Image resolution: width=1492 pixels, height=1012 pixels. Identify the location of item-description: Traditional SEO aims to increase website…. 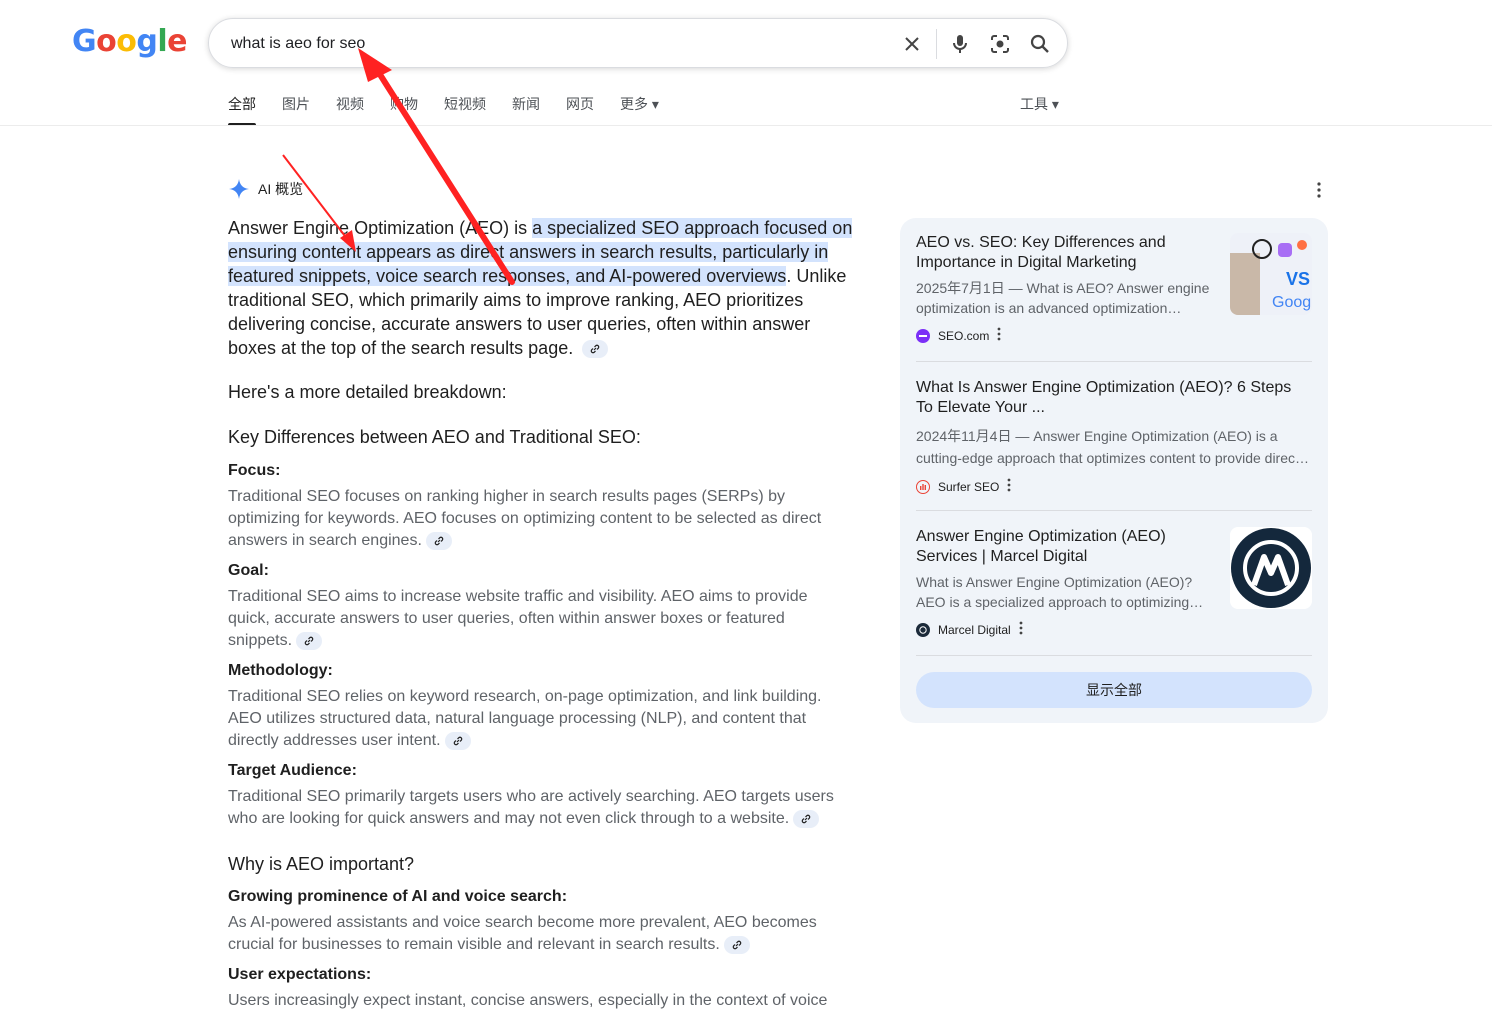
(528, 619).